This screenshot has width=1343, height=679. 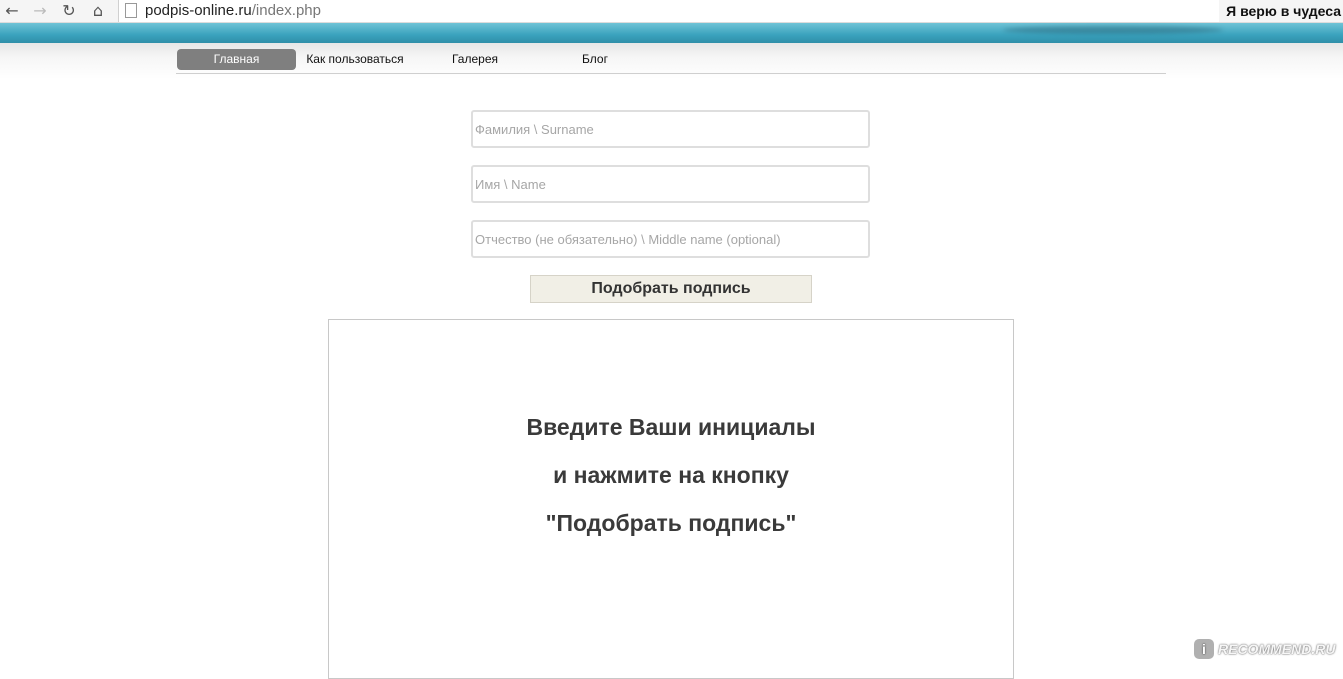 I want to click on header-decoration, so click(x=1113, y=30).